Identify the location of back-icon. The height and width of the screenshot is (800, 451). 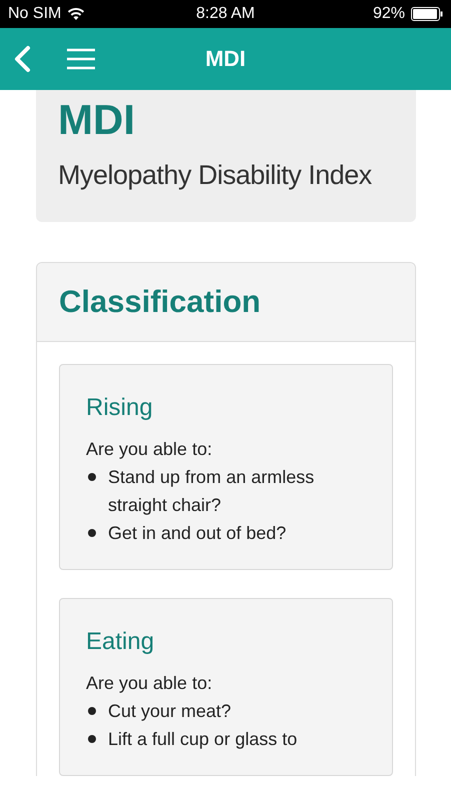
(22, 59).